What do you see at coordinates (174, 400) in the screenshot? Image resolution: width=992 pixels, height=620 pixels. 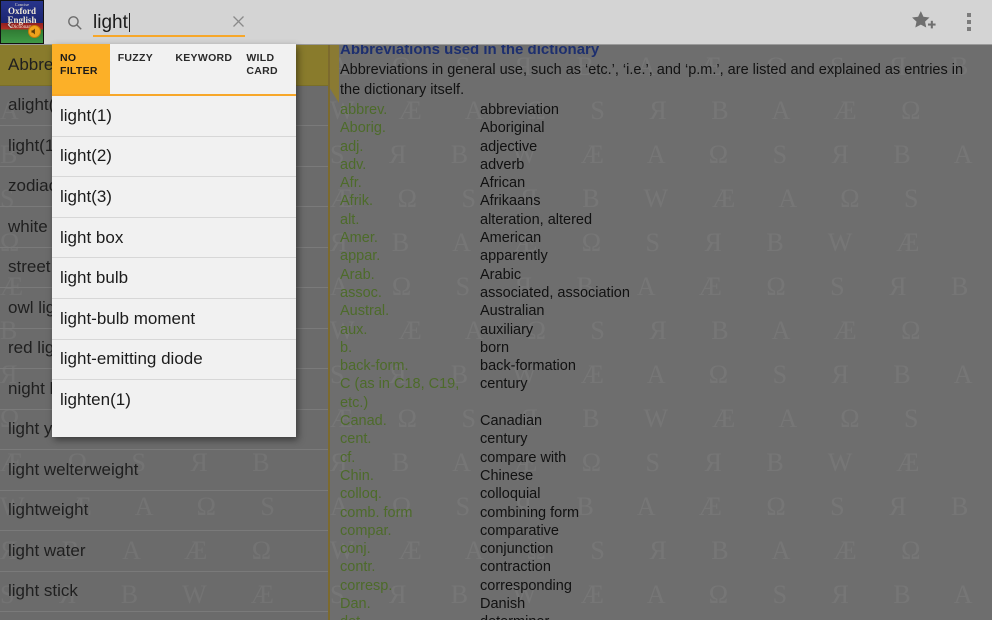 I see `suggestion-item: lighten(1)` at bounding box center [174, 400].